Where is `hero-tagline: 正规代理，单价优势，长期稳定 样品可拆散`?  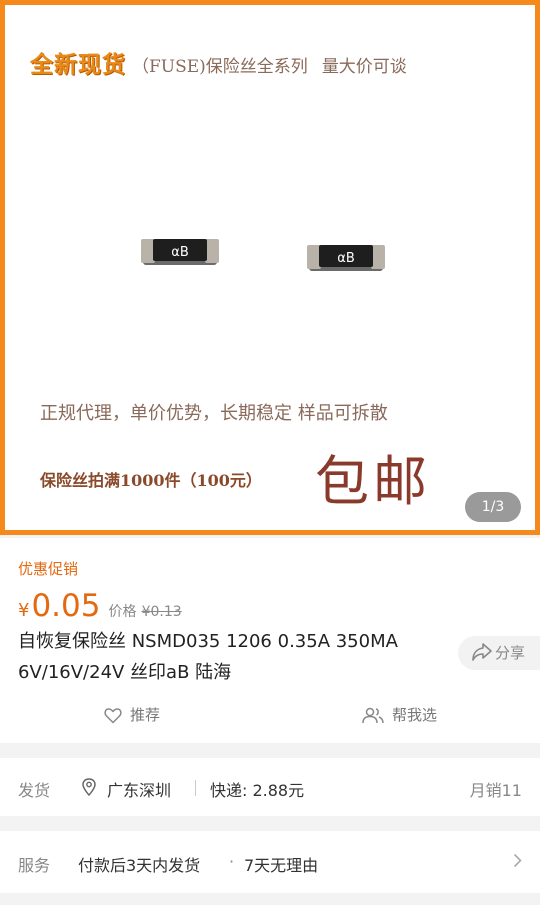
hero-tagline: 正规代理，单价优势，长期稳定 样品可拆散 is located at coordinates (214, 413).